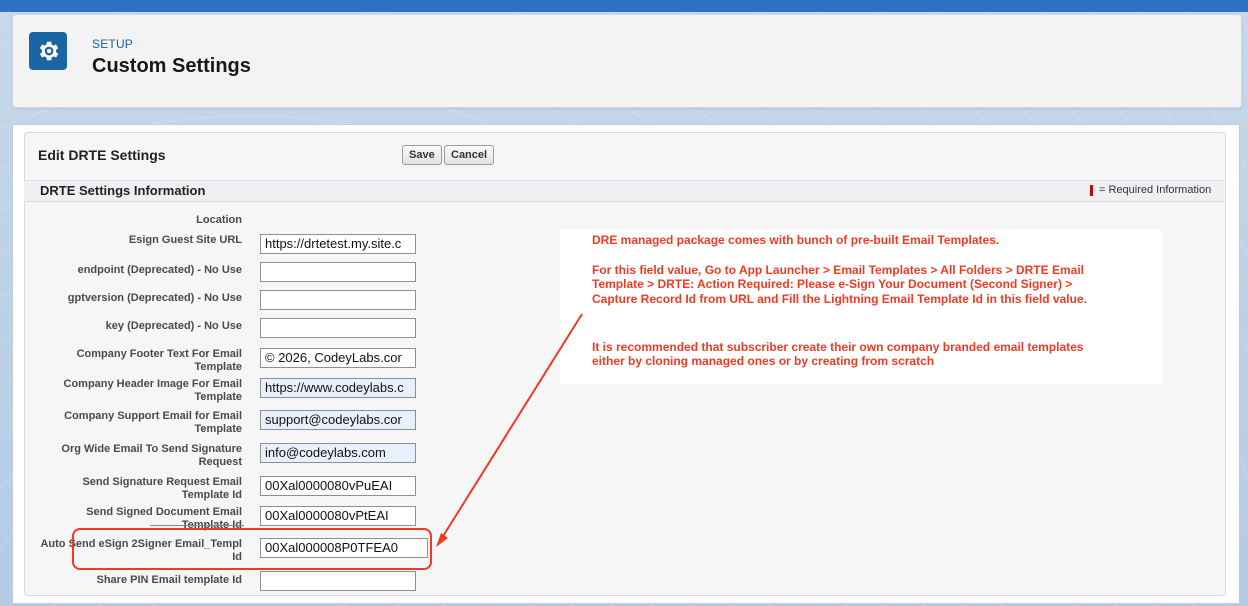  What do you see at coordinates (338, 300) in the screenshot?
I see `gptversion-field` at bounding box center [338, 300].